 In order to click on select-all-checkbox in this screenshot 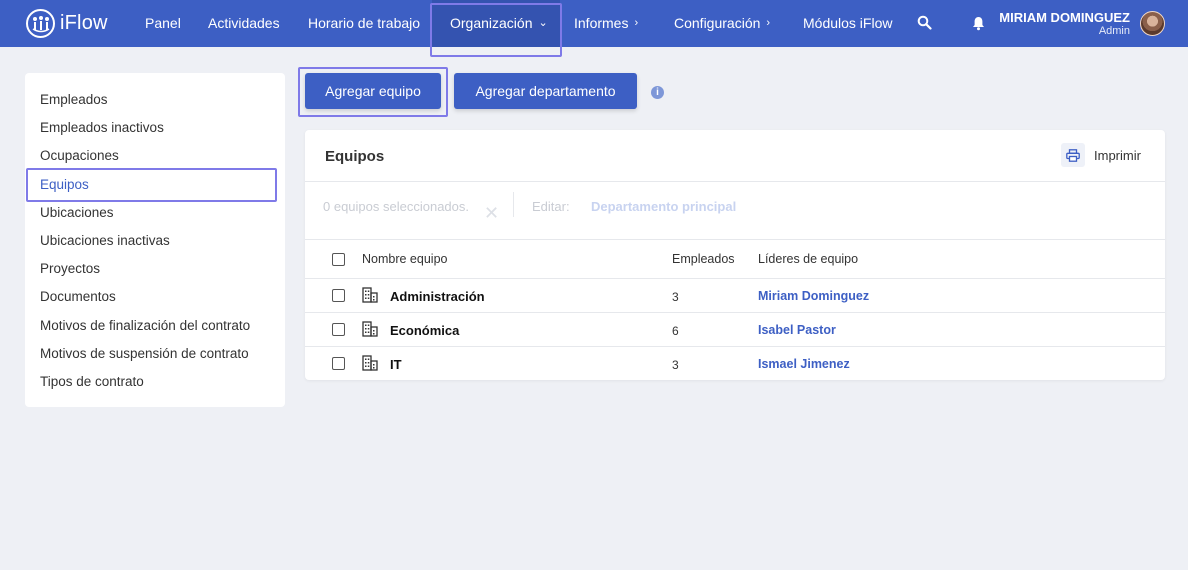, I will do `click(338, 259)`.